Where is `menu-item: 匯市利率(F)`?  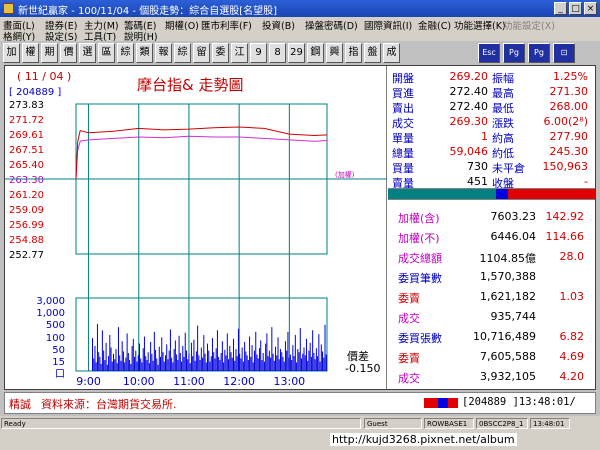 menu-item: 匯市利率(F) is located at coordinates (226, 25).